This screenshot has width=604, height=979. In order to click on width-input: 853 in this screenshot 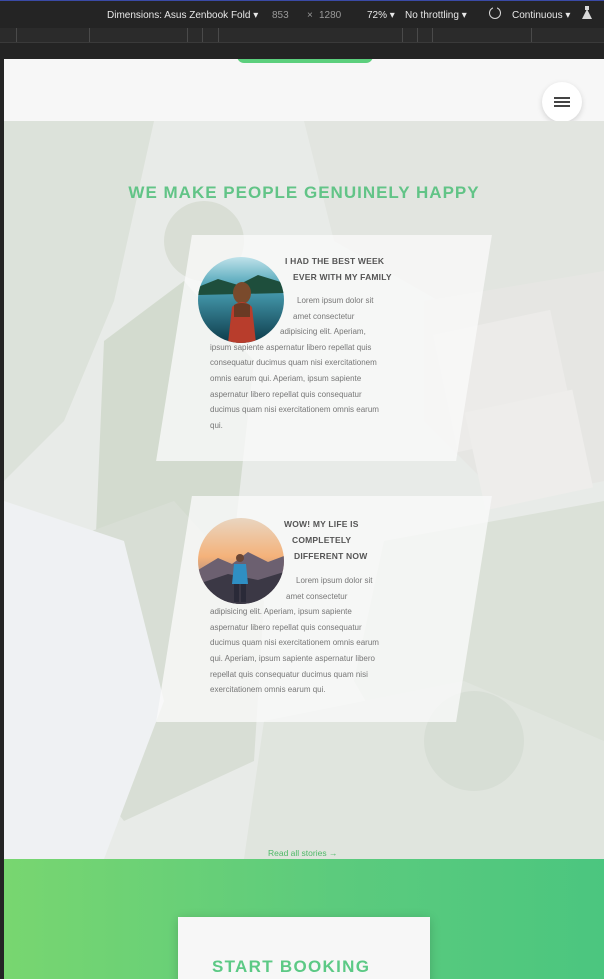, I will do `click(280, 15)`.